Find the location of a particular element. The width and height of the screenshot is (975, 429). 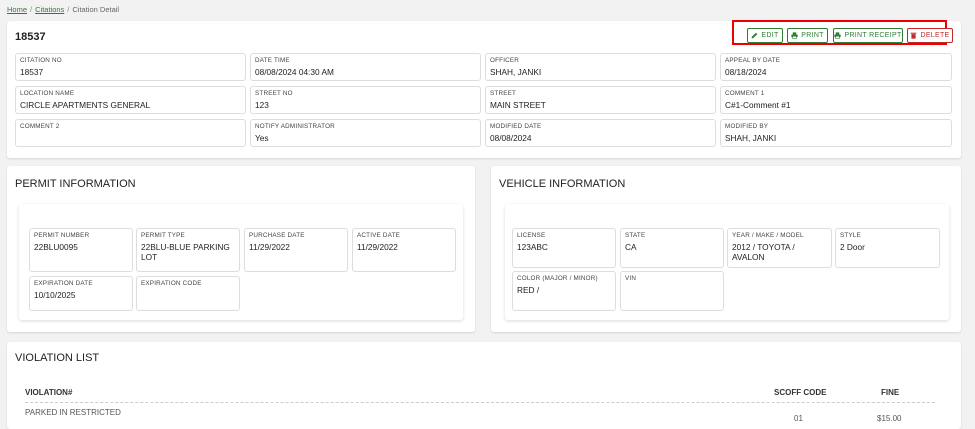

field-label: STYLE is located at coordinates (850, 235).